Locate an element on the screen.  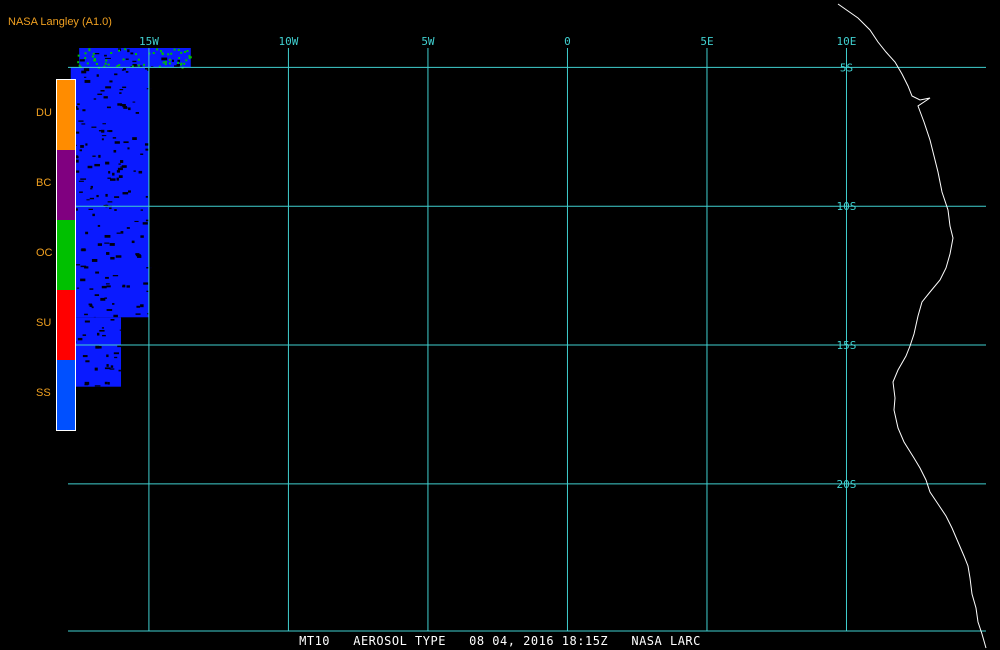
legend-label-oc: OC is located at coordinates (44, 253).